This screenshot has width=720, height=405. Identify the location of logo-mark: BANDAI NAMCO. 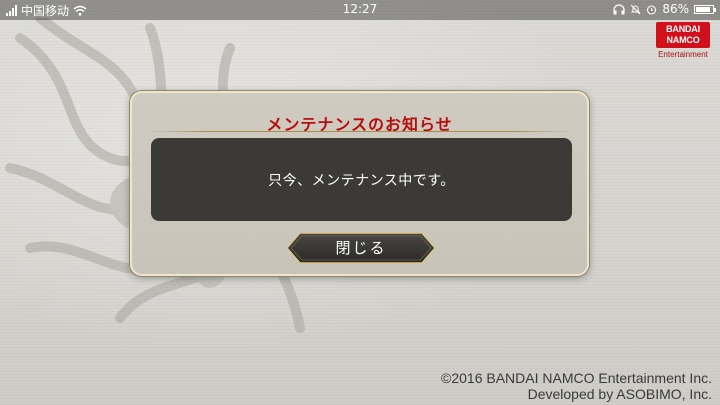
(683, 35).